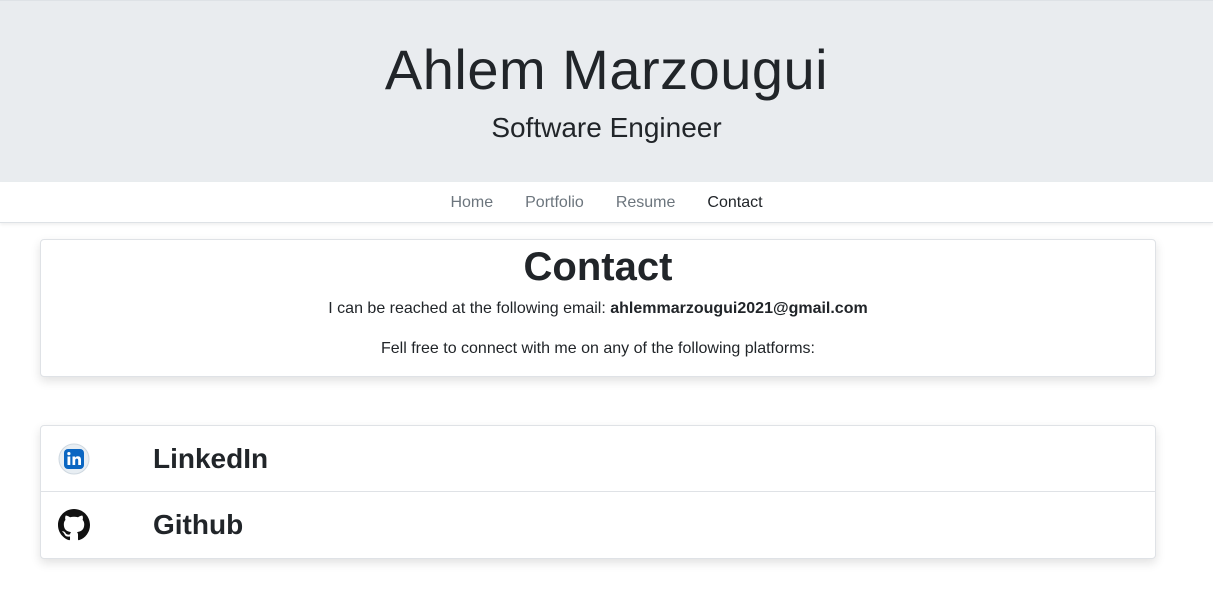  Describe the element at coordinates (598, 459) in the screenshot. I see `linkedin-link: LinkedIn` at that location.